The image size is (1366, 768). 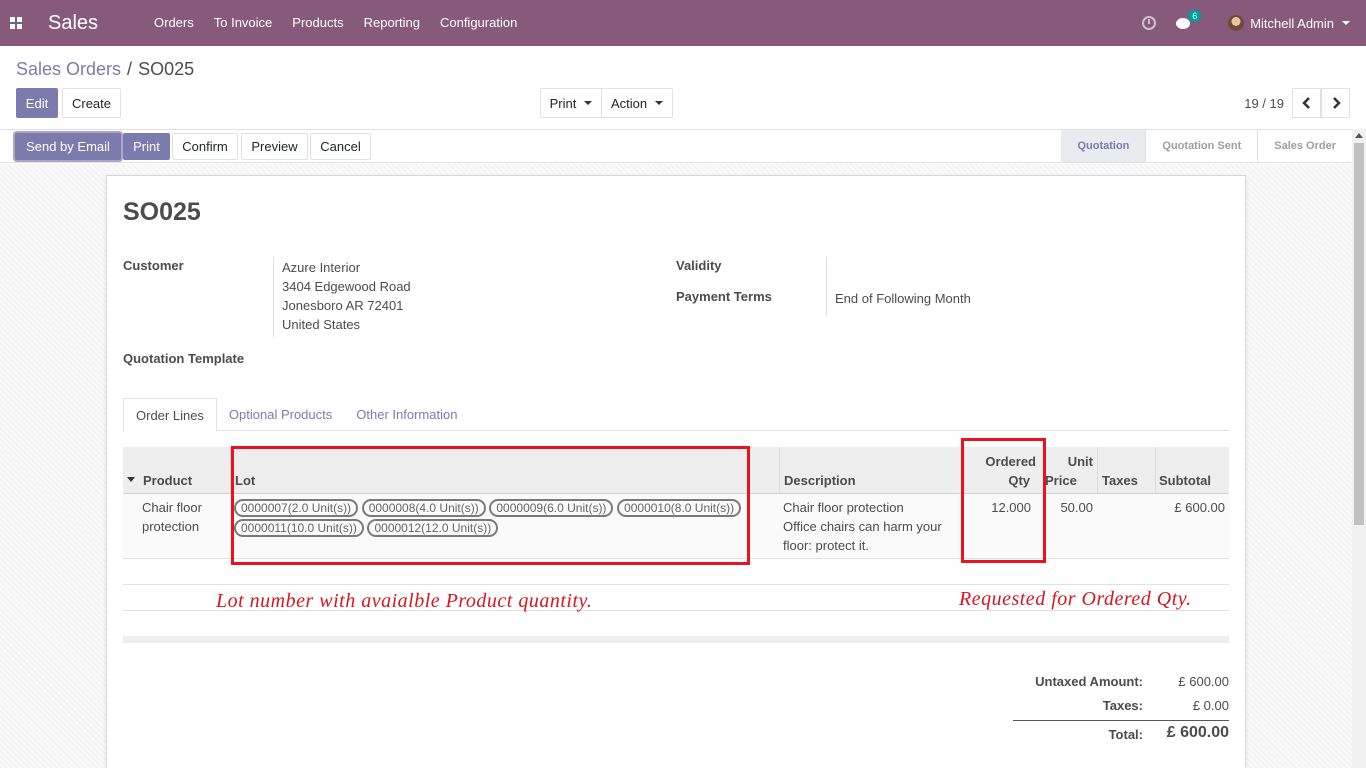 I want to click on payment-terms-label: Payment Terms, so click(x=724, y=296).